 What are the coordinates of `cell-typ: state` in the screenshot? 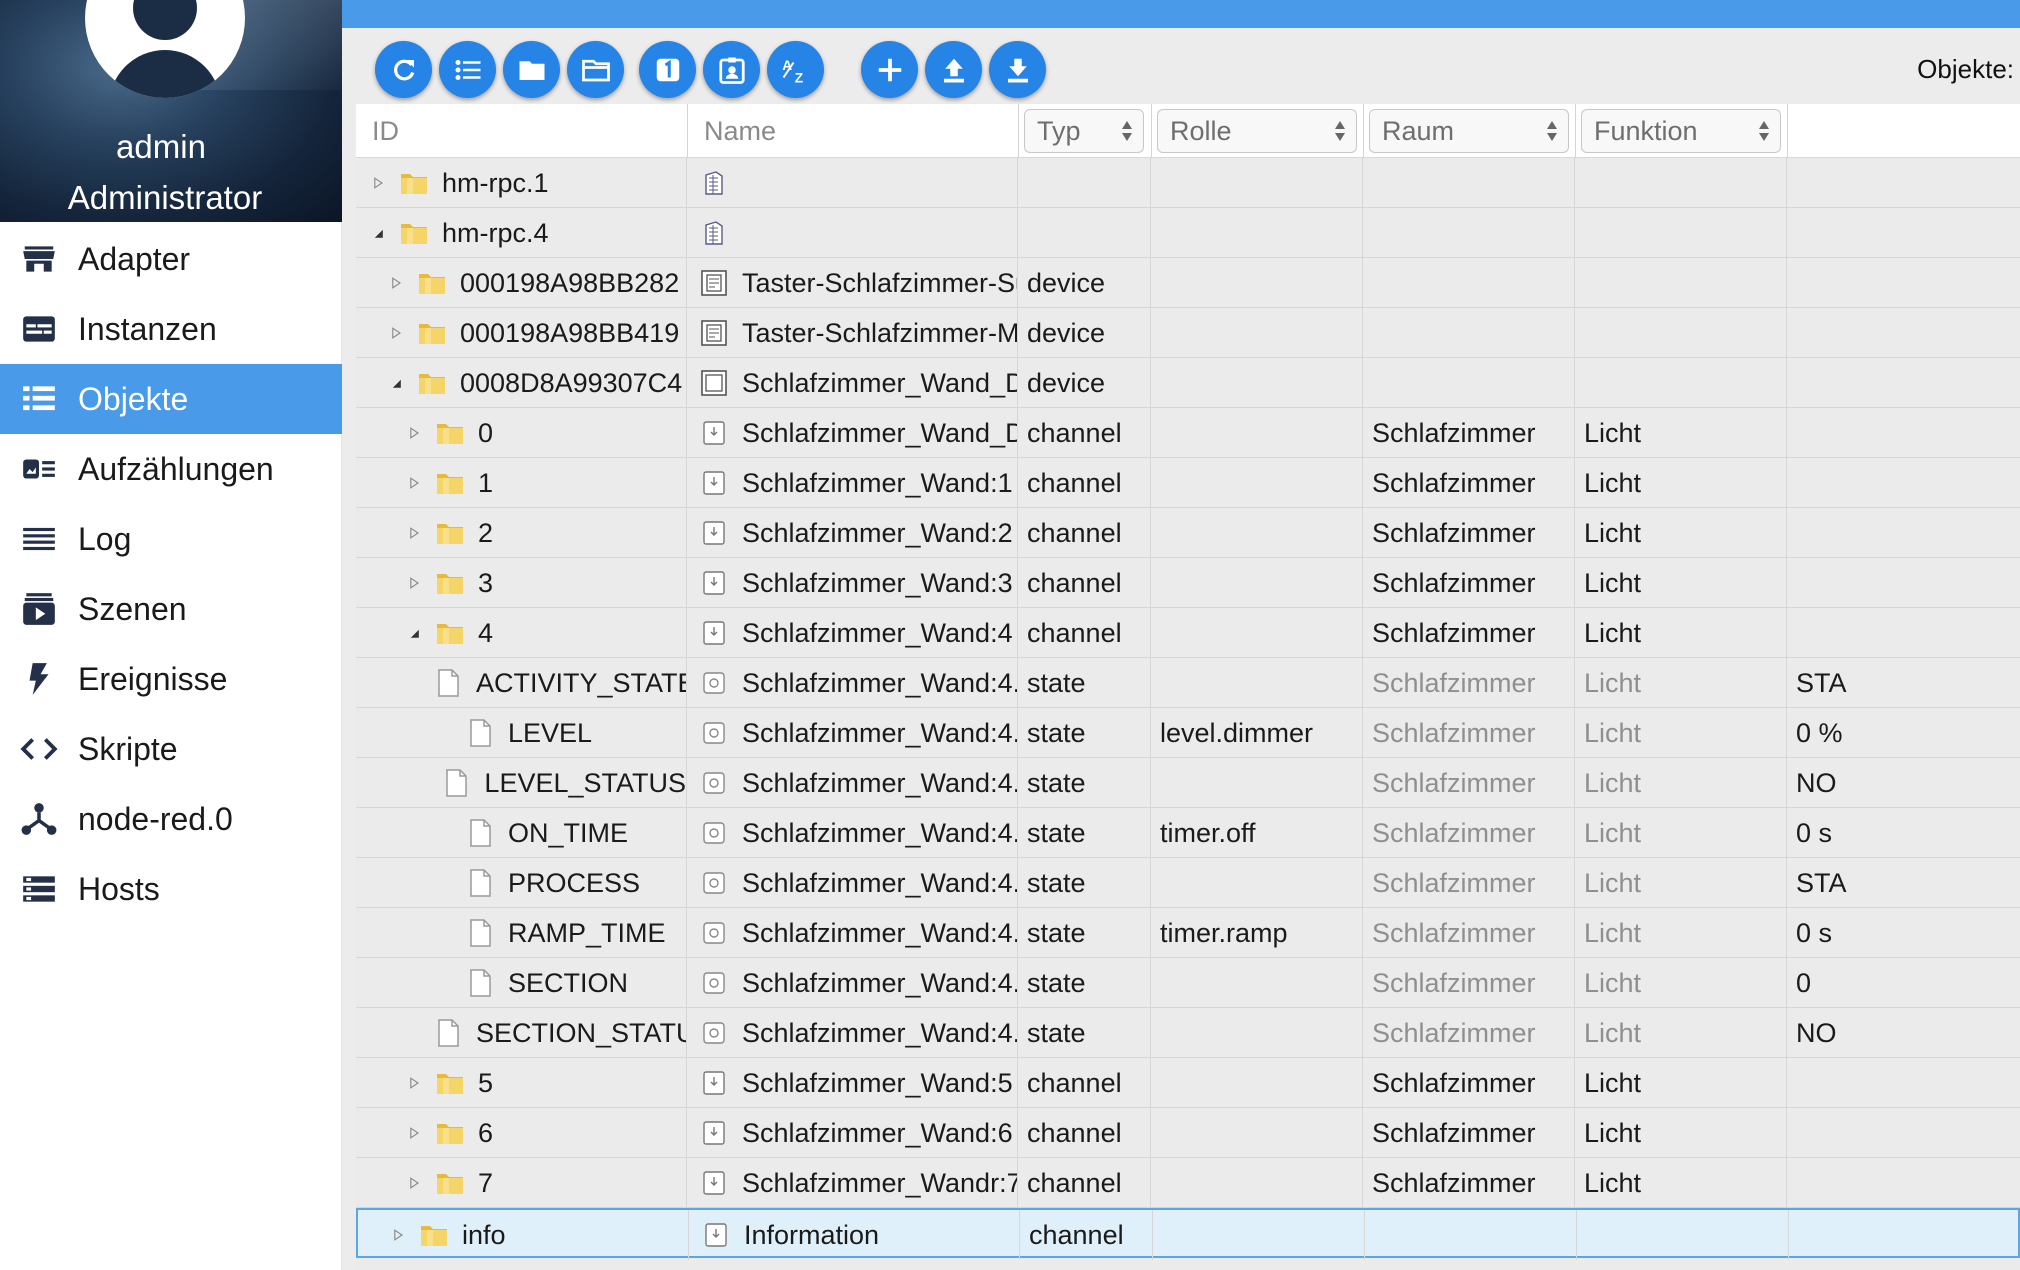 It's located at (1085, 783).